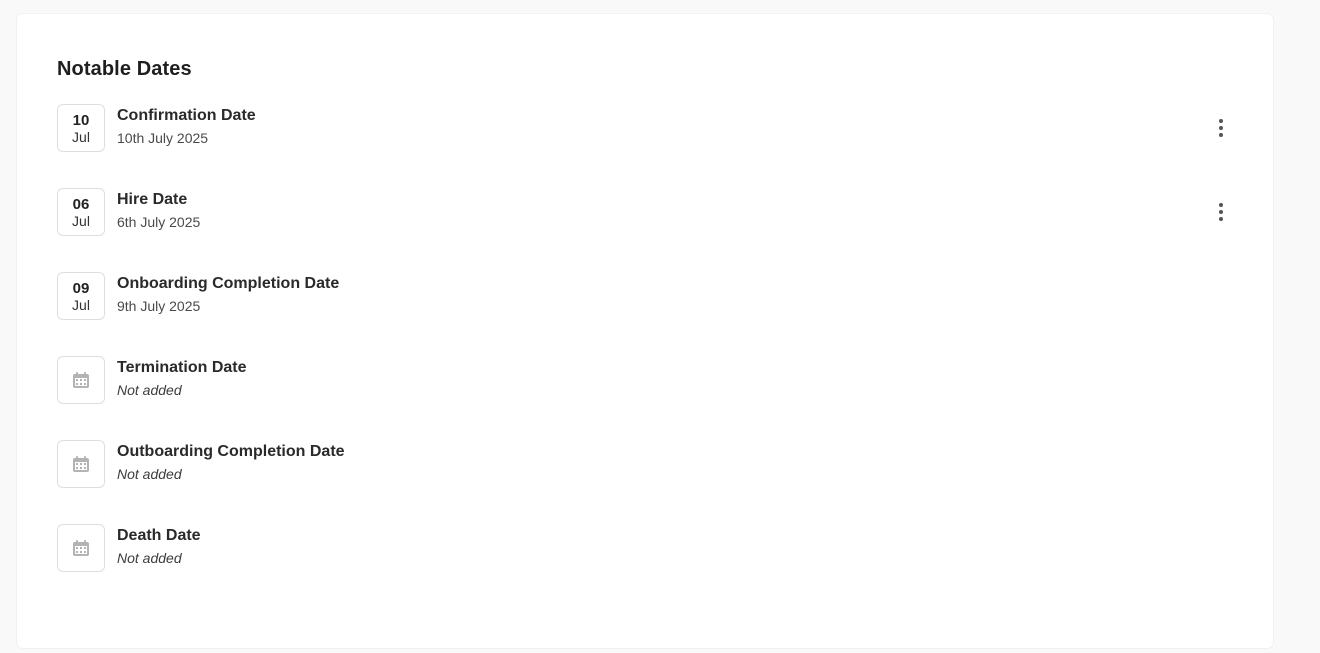 The image size is (1320, 653). I want to click on date-label: Onboarding Completion Date, so click(228, 283).